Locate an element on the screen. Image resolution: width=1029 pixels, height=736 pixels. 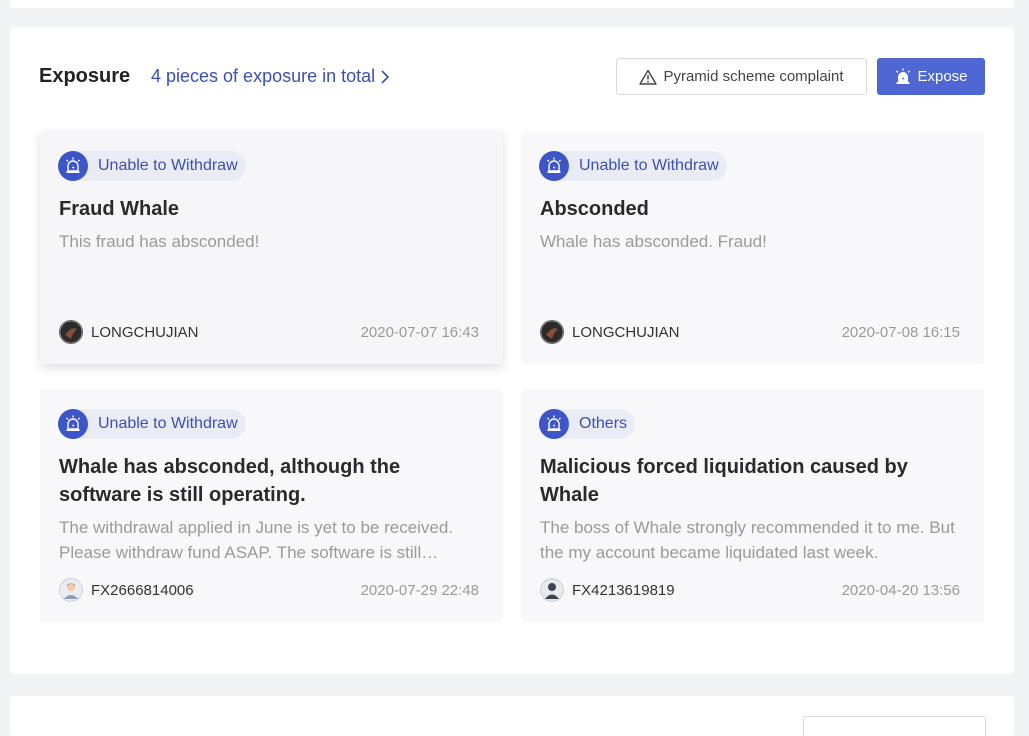
default-user-avatar-icon is located at coordinates (71, 590).